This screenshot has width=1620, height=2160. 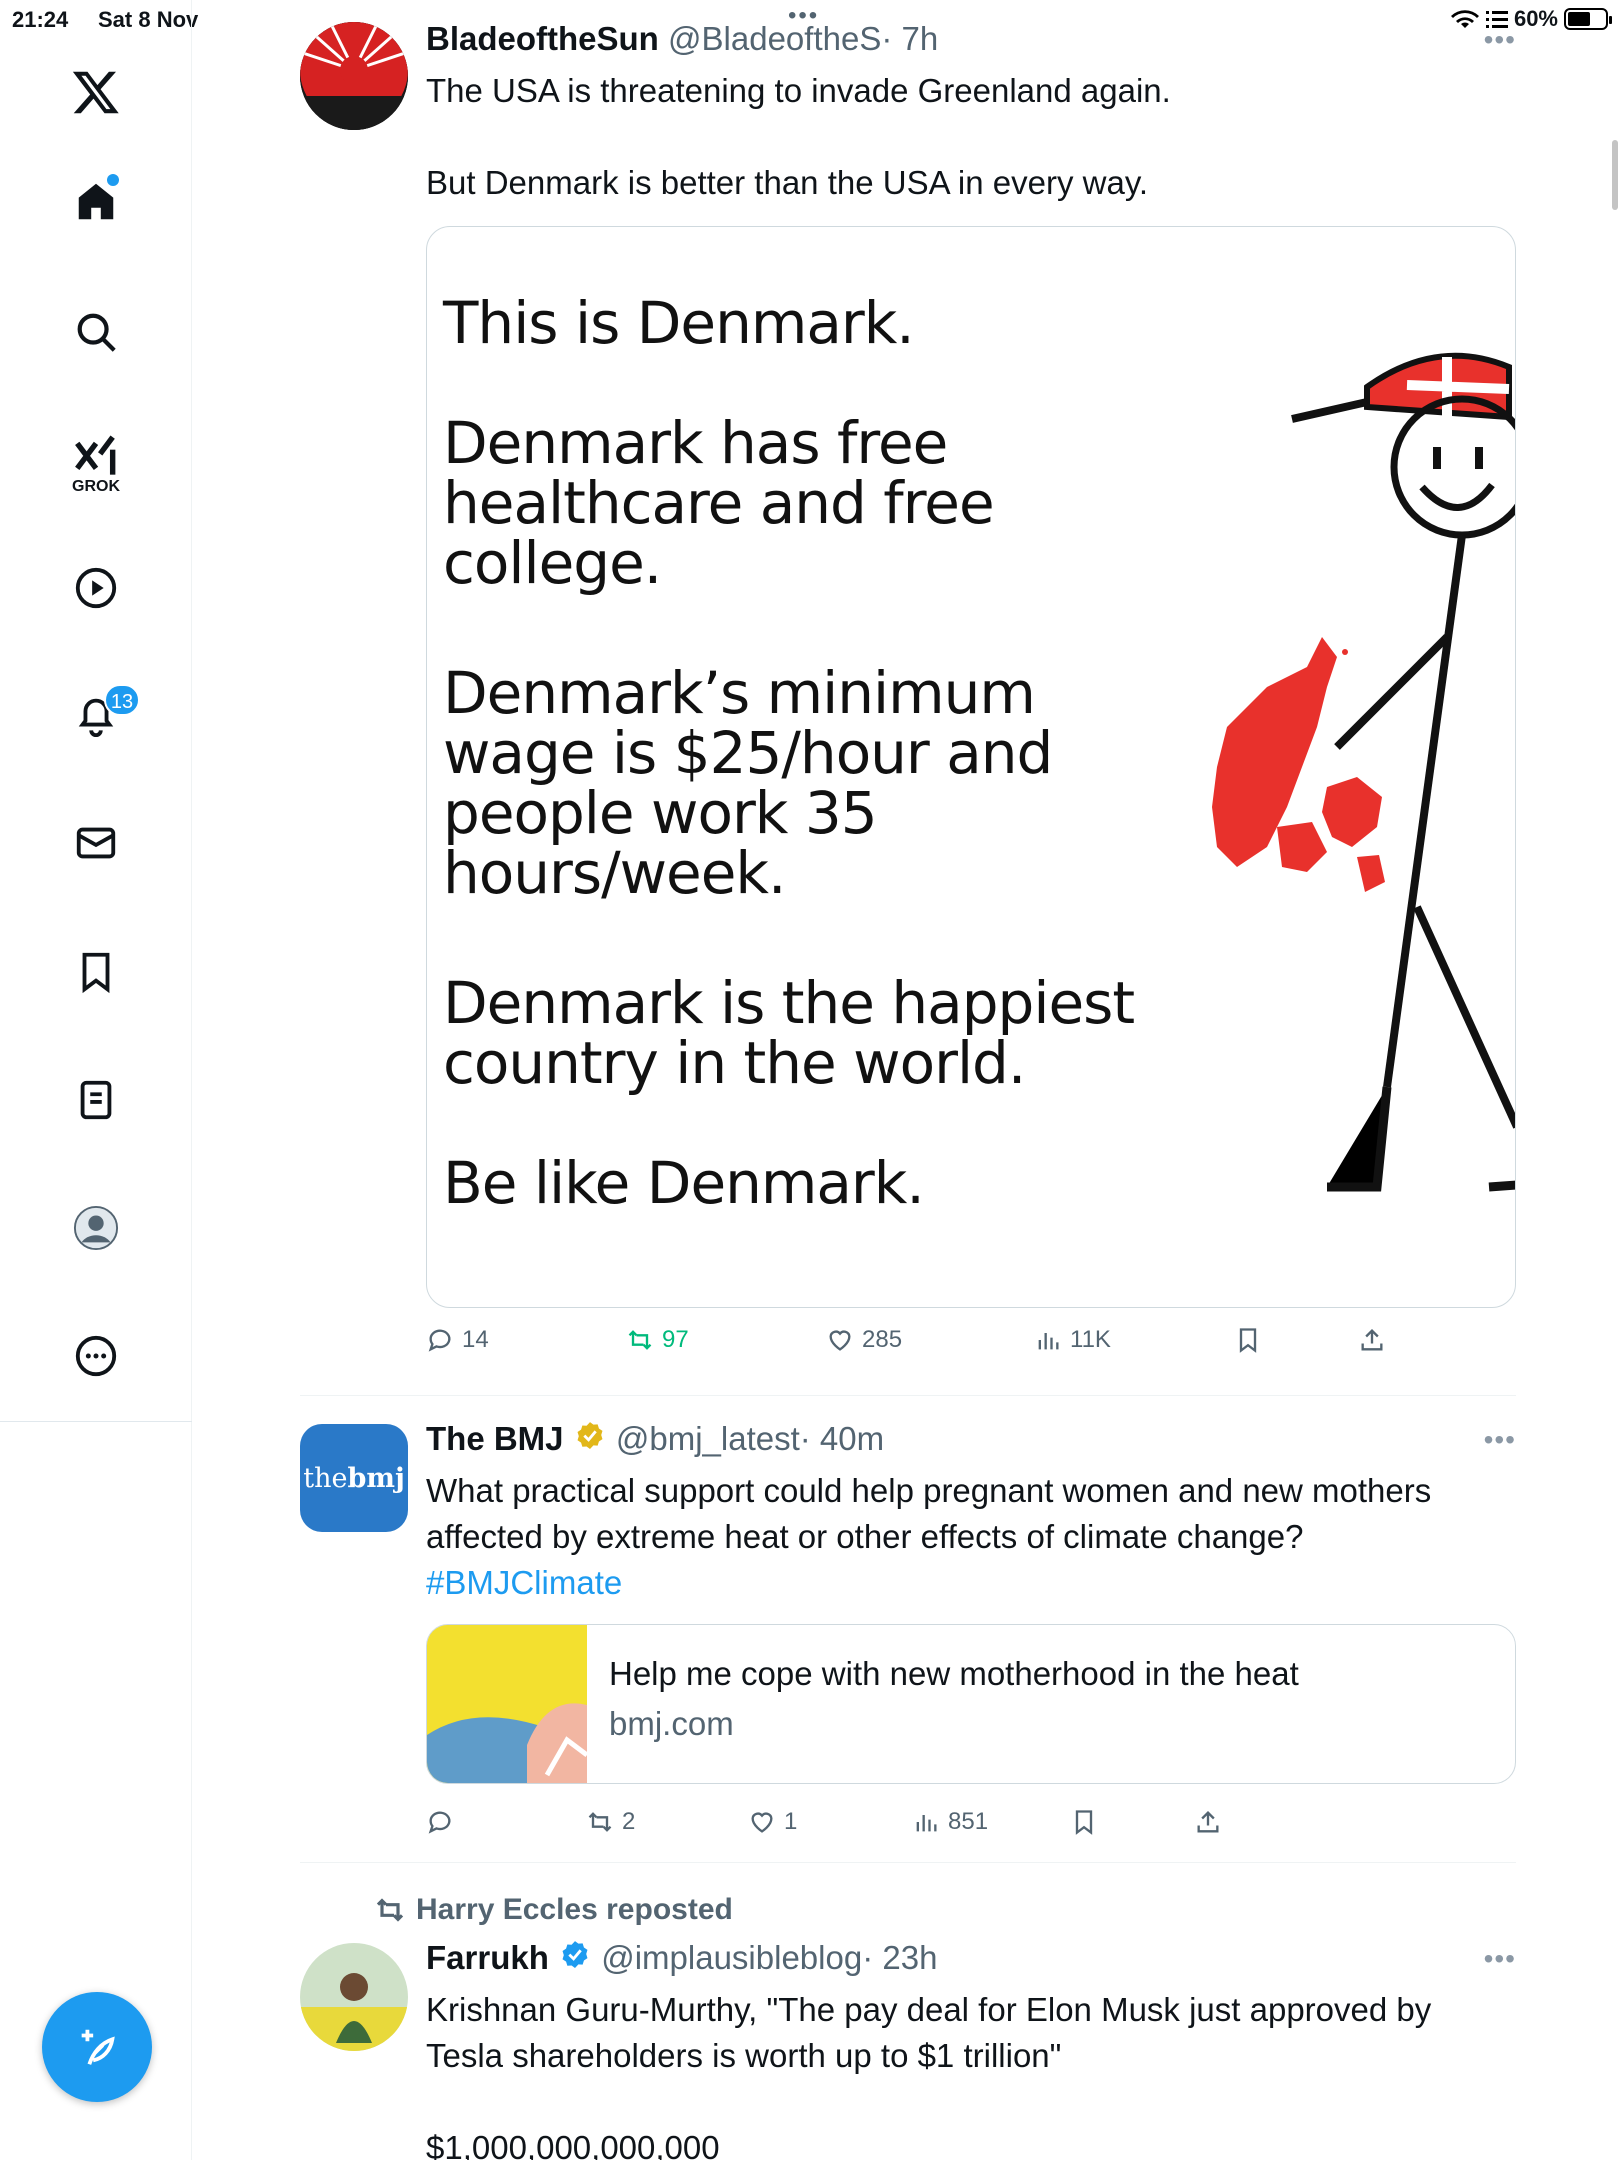 I want to click on search-icon, so click(x=96, y=332).